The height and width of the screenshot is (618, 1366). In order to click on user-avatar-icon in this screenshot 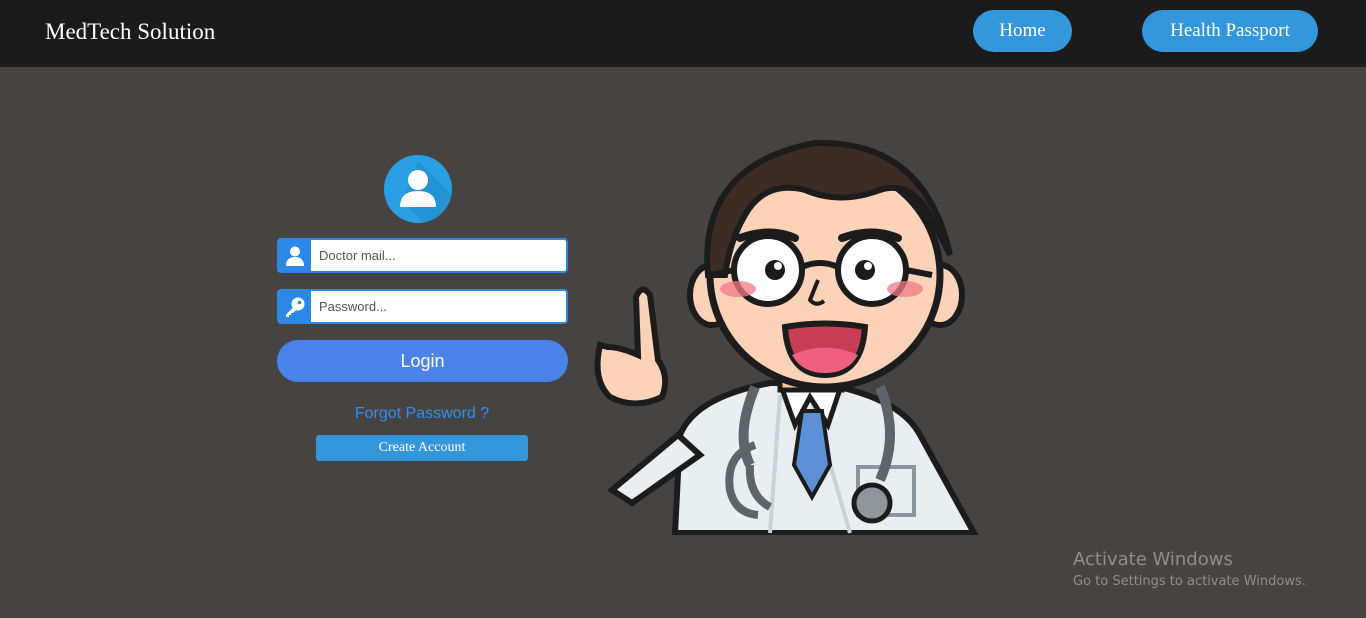, I will do `click(418, 189)`.